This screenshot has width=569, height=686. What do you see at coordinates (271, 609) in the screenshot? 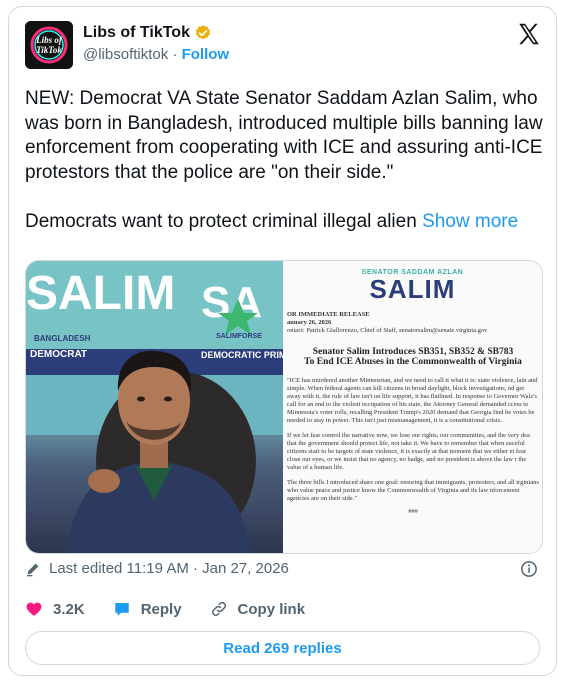
I see `copy-link-label: Copy link` at bounding box center [271, 609].